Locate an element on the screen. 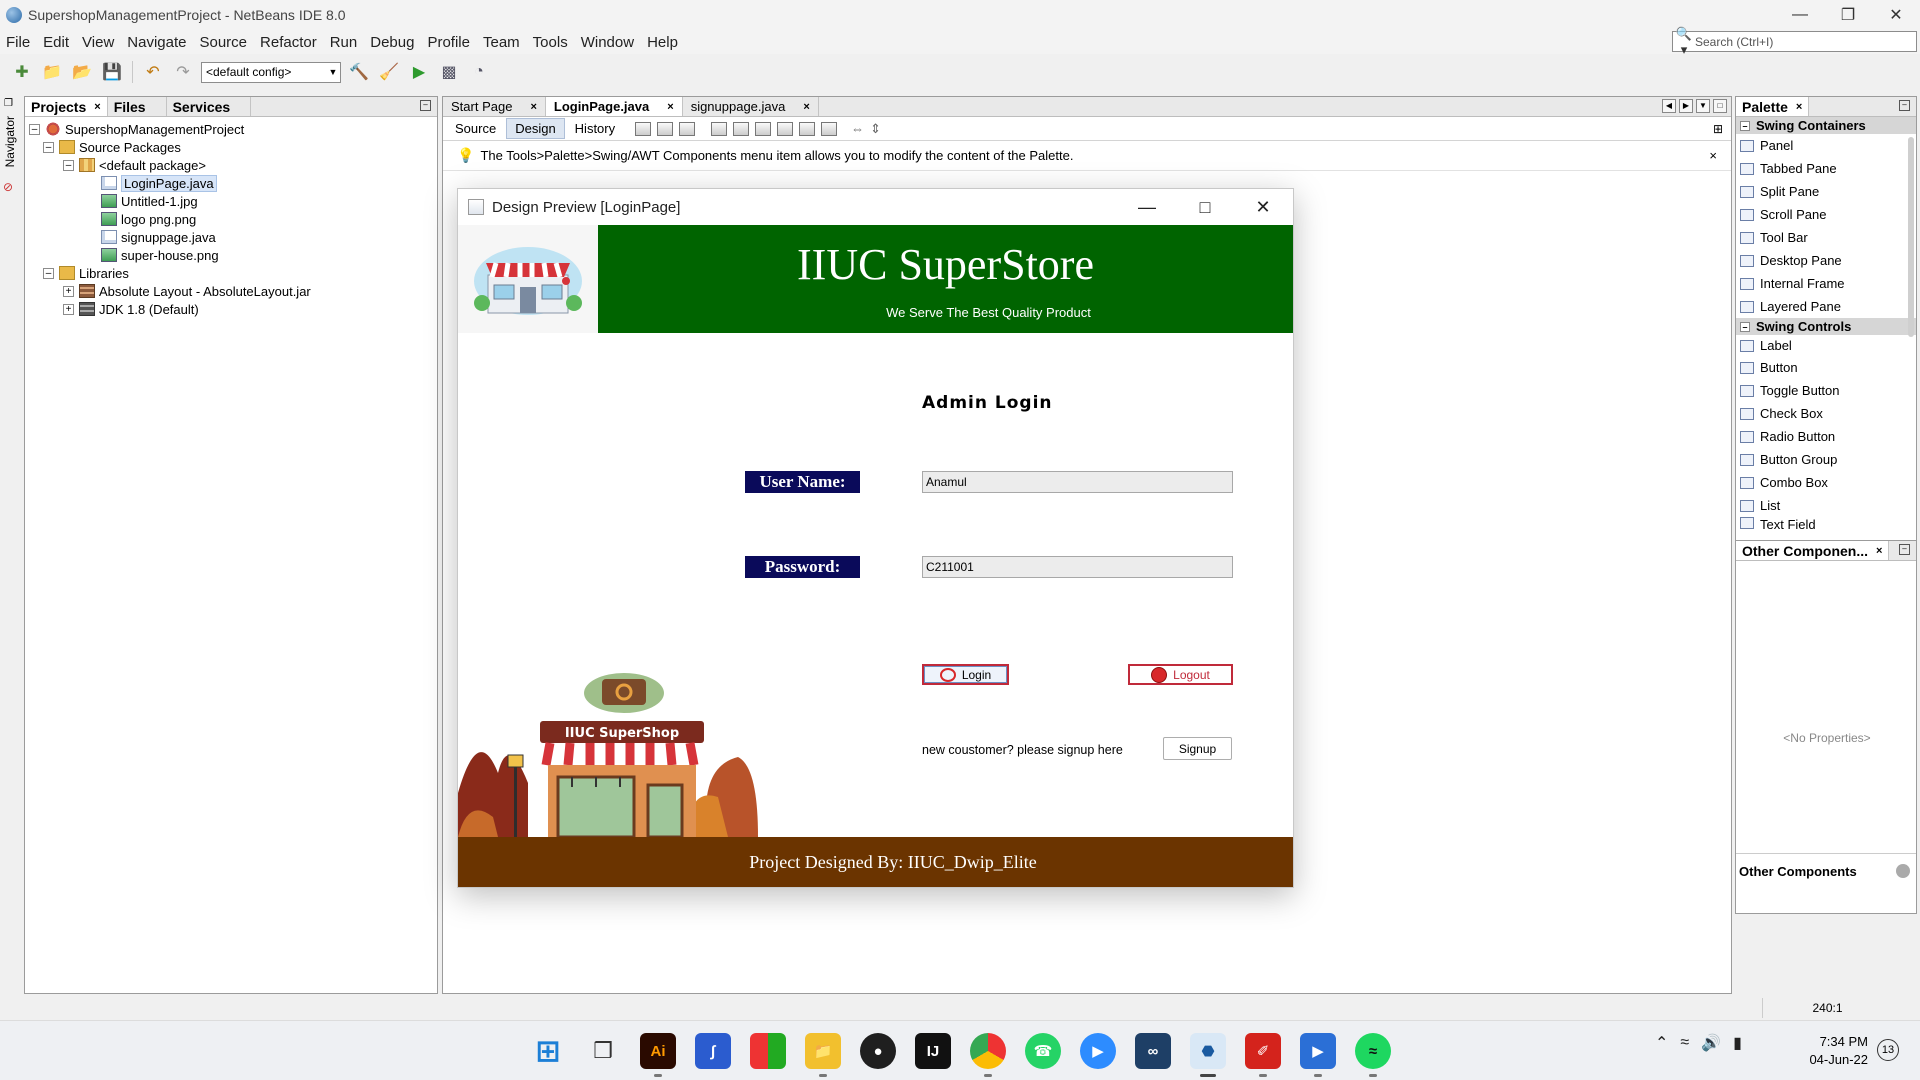 The height and width of the screenshot is (1080, 1920). palette-item-combo-box: Combo Box is located at coordinates (1826, 482).